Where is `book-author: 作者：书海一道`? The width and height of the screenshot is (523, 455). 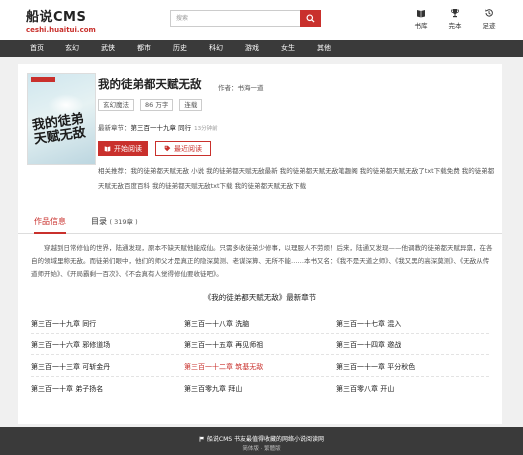
book-author: 作者：书海一道 is located at coordinates (241, 87).